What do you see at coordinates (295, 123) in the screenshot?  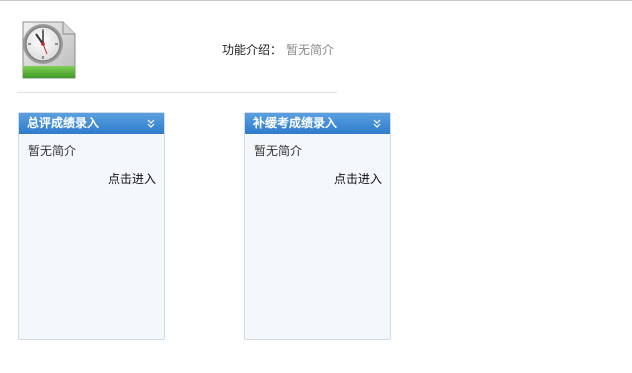 I see `panel-title: 补缓考成绩录入` at bounding box center [295, 123].